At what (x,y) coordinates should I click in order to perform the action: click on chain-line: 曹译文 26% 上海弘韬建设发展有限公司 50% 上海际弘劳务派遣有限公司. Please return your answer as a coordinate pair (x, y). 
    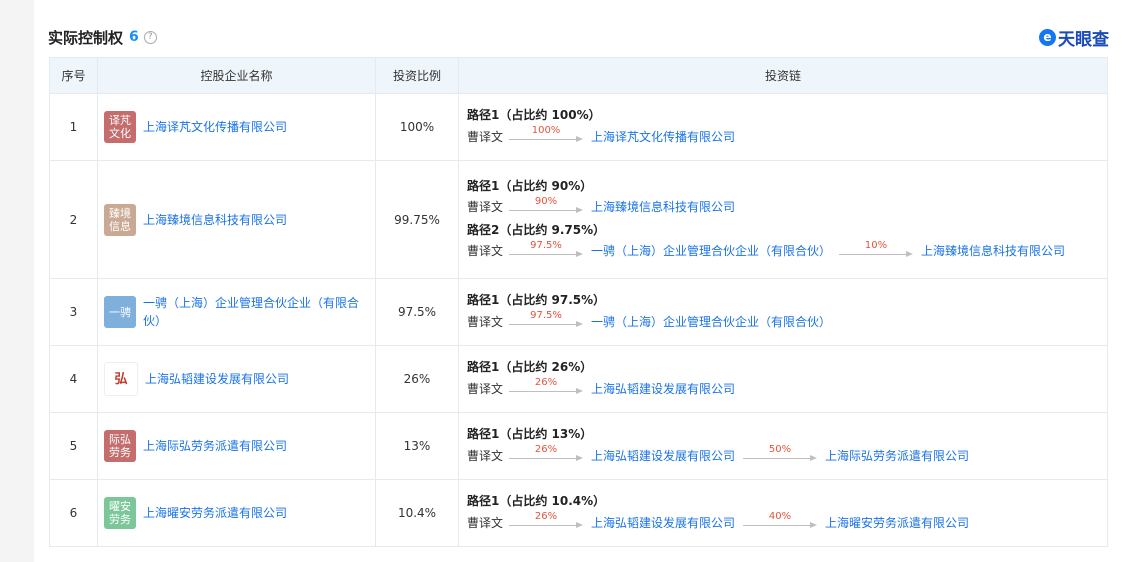
    Looking at the image, I should click on (783, 455).